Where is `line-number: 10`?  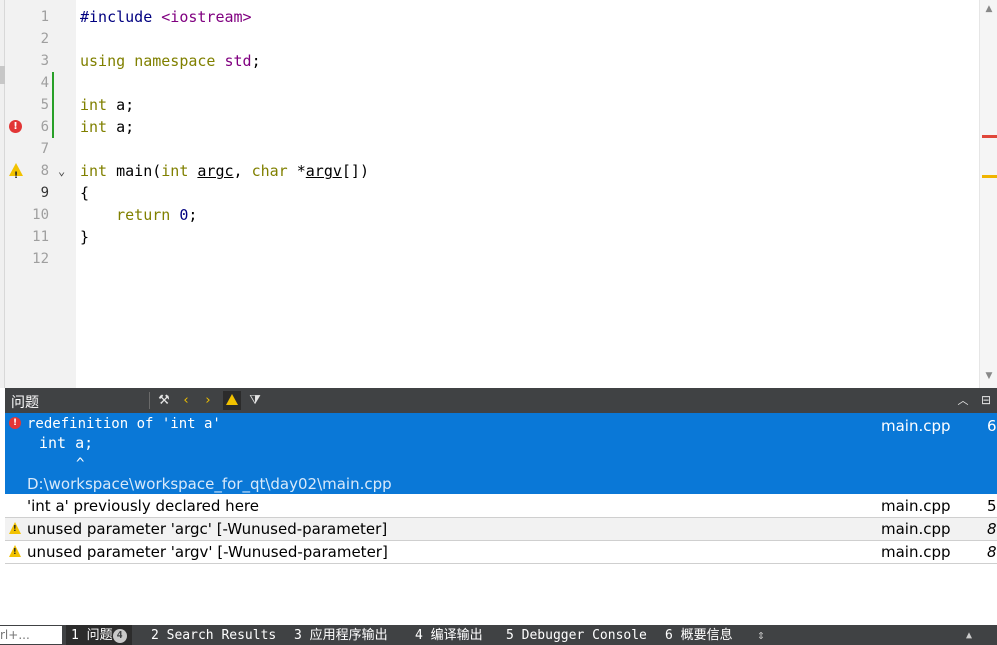 line-number: 10 is located at coordinates (40, 215).